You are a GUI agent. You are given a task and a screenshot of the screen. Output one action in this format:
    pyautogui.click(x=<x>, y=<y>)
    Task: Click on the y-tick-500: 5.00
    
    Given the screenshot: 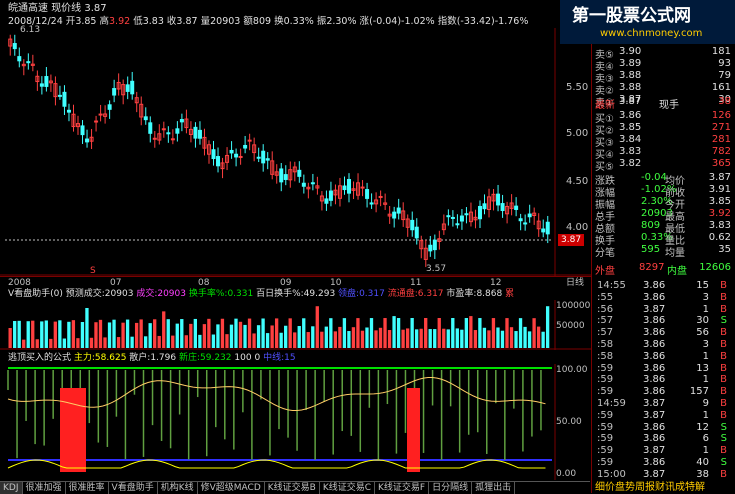 What is the action you would take?
    pyautogui.click(x=577, y=133)
    